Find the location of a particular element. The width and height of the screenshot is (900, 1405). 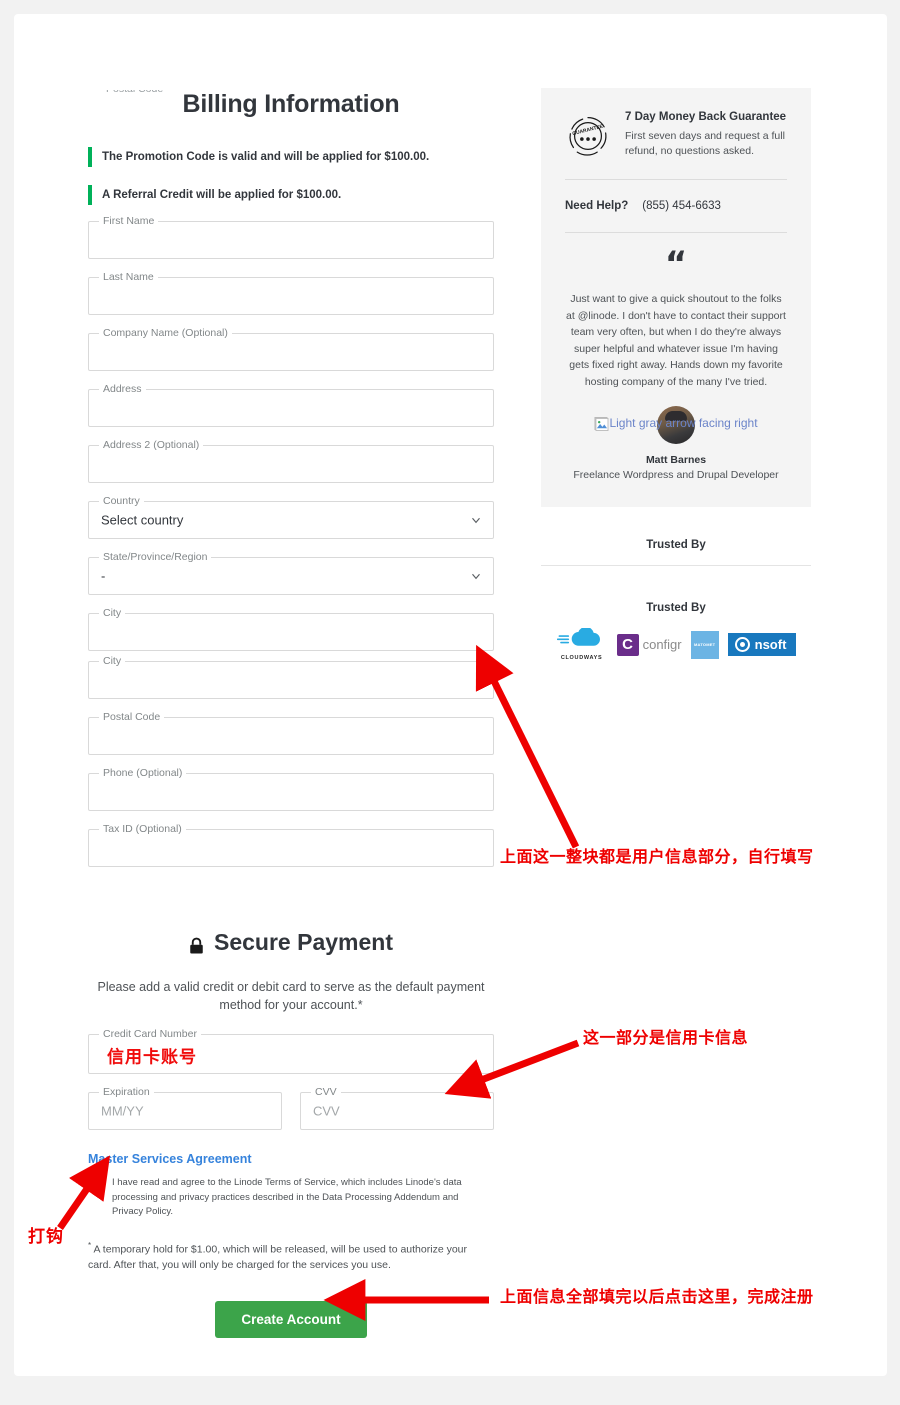

annotation-submit: 上面信息全部填完以后点击这里，完成注册 is located at coordinates (657, 1296).